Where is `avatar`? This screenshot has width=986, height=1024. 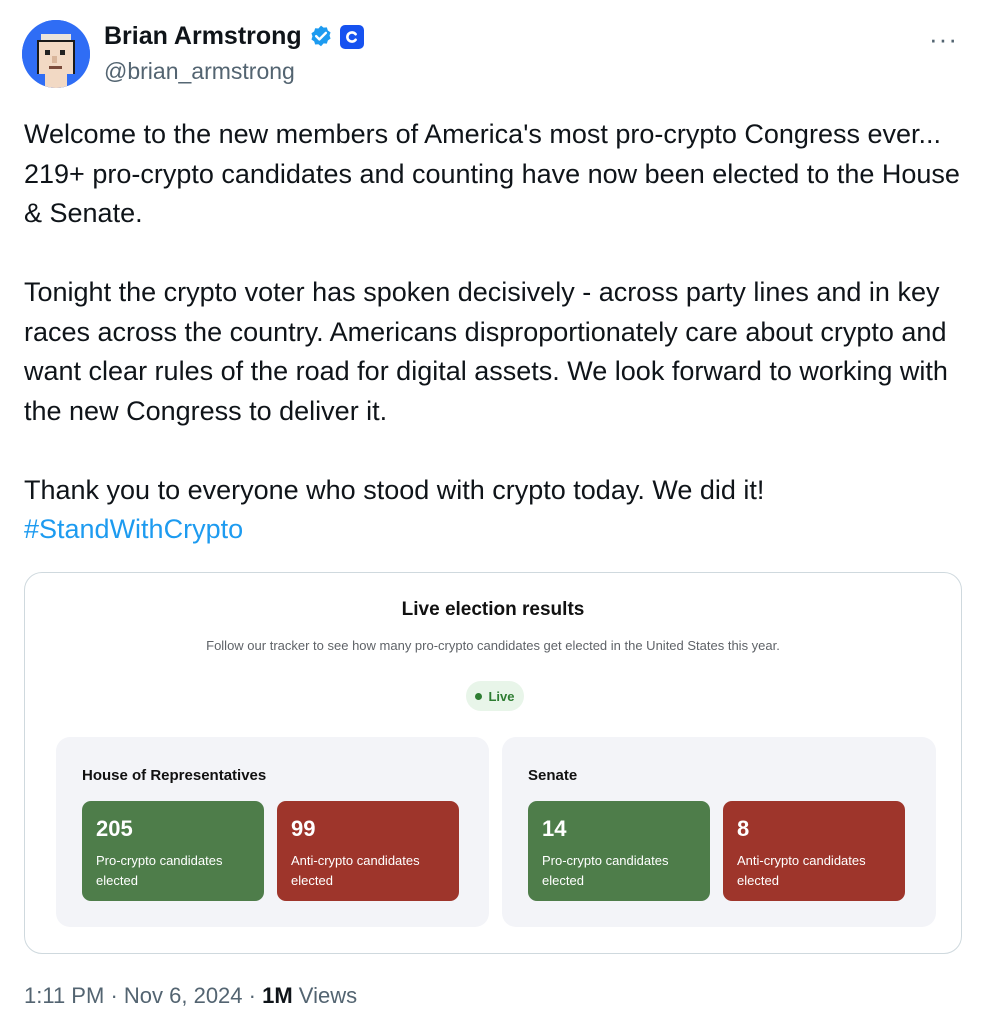 avatar is located at coordinates (56, 54).